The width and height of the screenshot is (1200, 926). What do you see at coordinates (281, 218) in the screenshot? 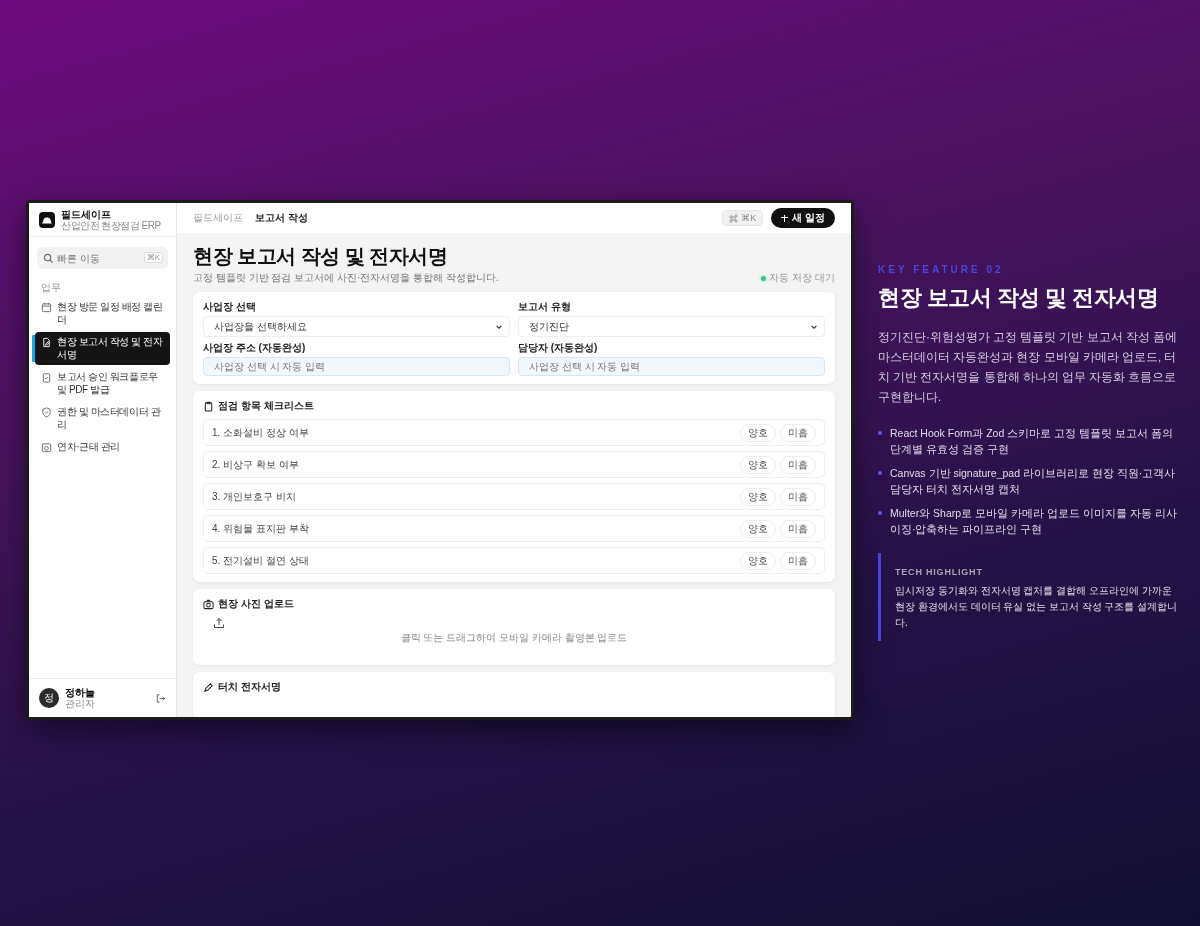
I see `breadcrumb-link: 보고서 작성` at bounding box center [281, 218].